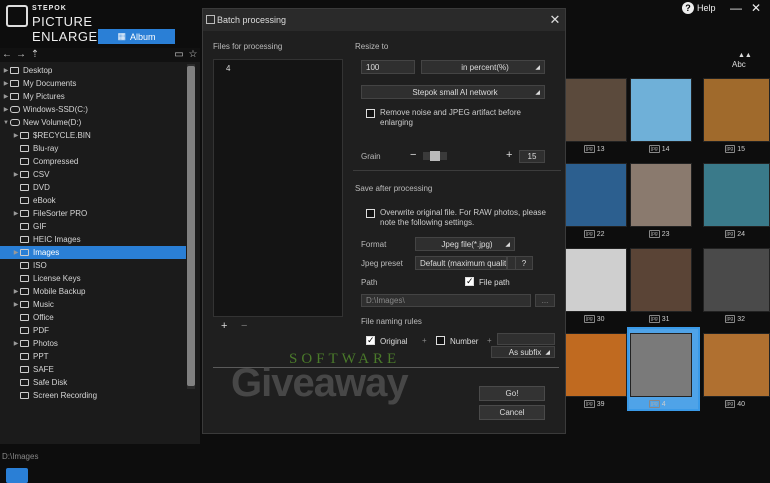 This screenshot has width=770, height=483. What do you see at coordinates (93, 252) in the screenshot?
I see `sidebar-item: ▶ Images` at bounding box center [93, 252].